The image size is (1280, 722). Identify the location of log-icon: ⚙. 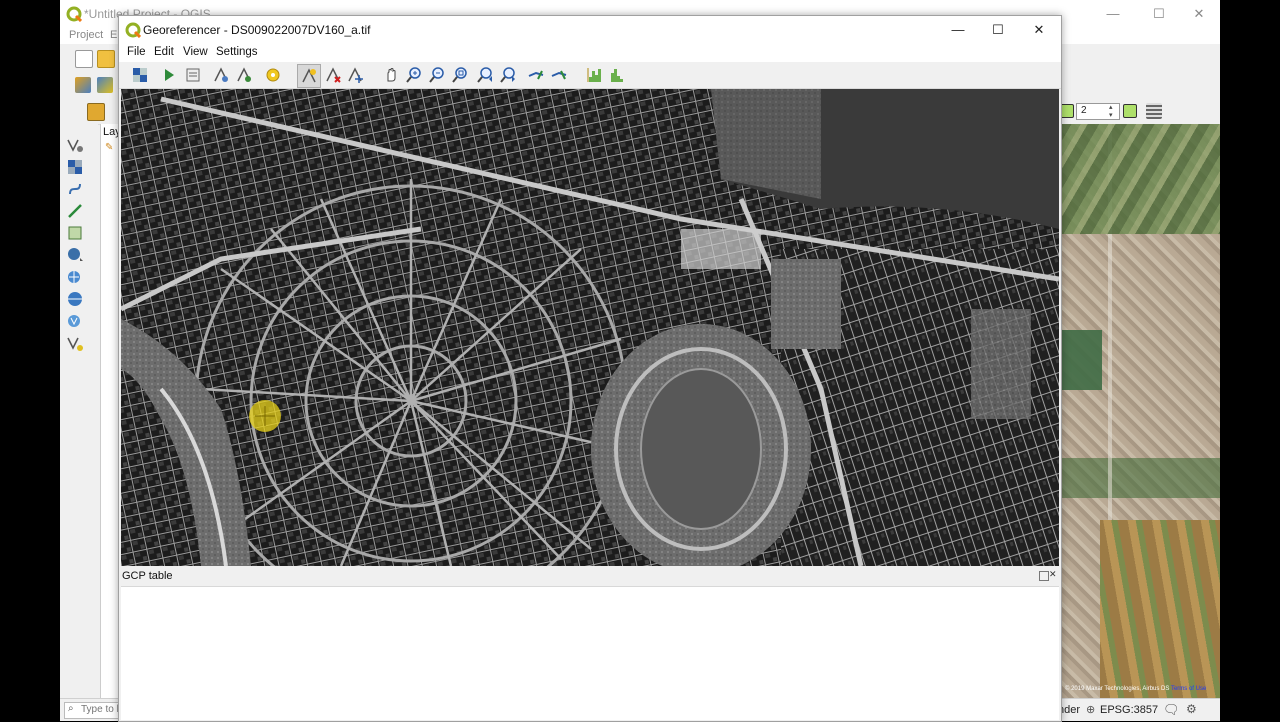
(1191, 709).